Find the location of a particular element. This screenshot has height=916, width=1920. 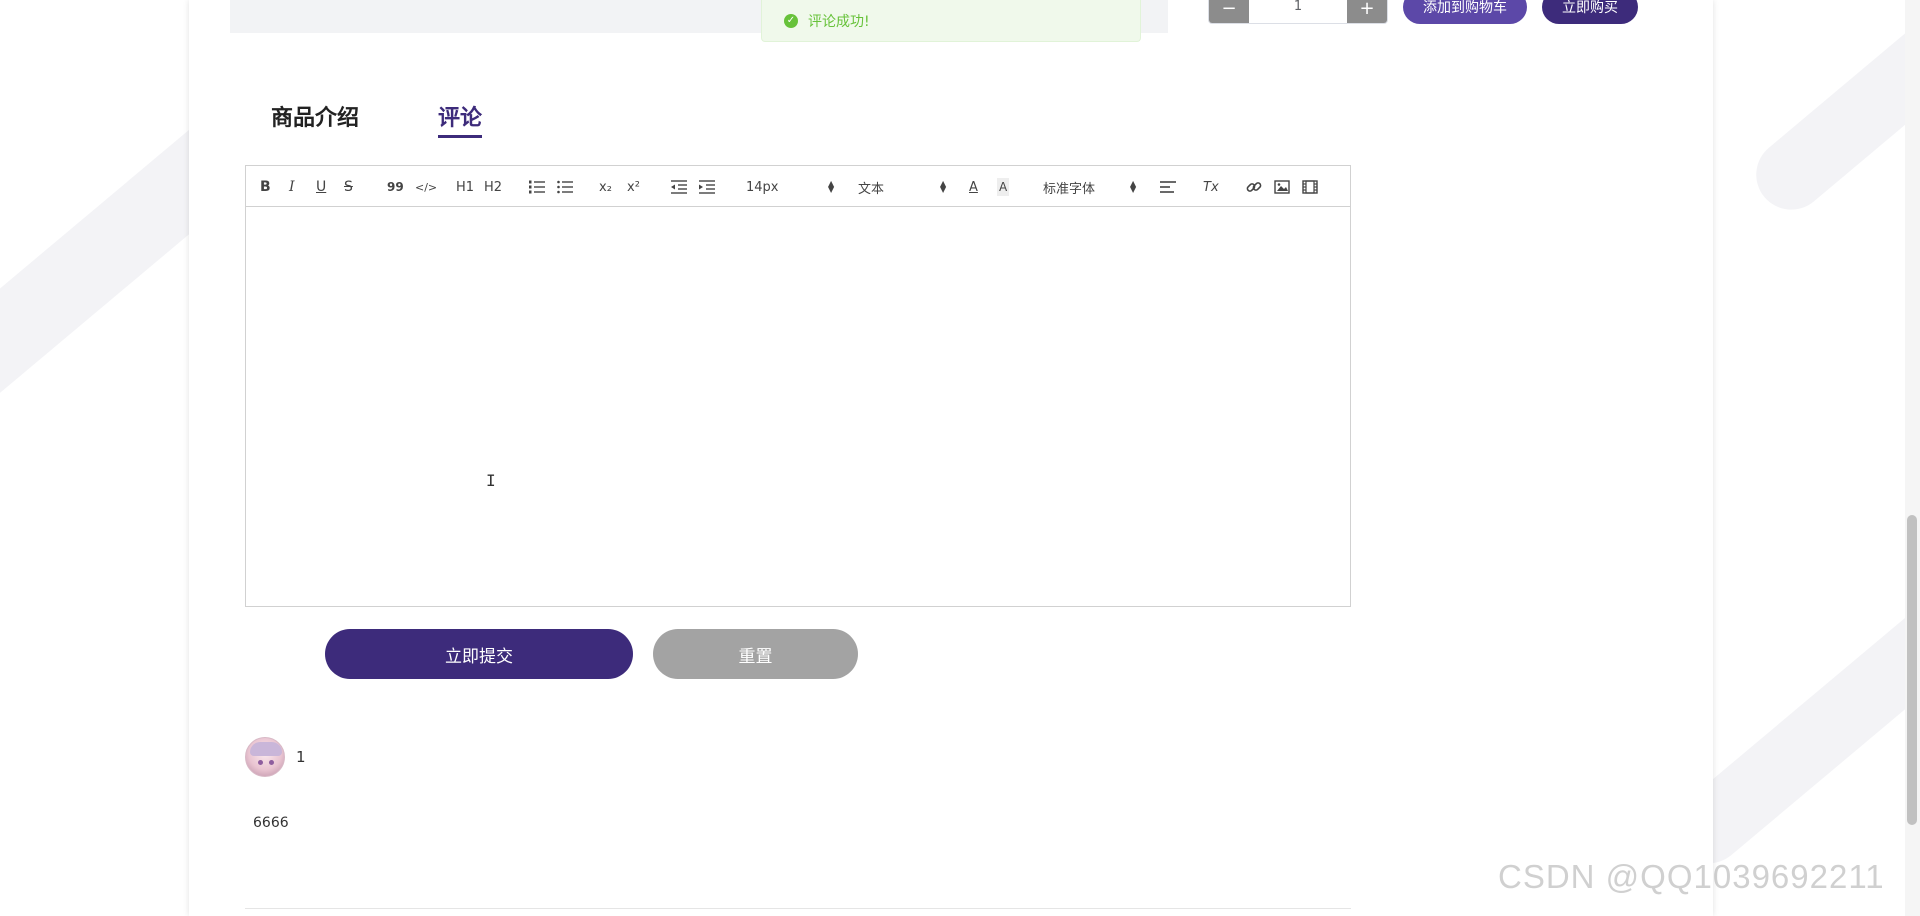

strike-button: S is located at coordinates (348, 187).